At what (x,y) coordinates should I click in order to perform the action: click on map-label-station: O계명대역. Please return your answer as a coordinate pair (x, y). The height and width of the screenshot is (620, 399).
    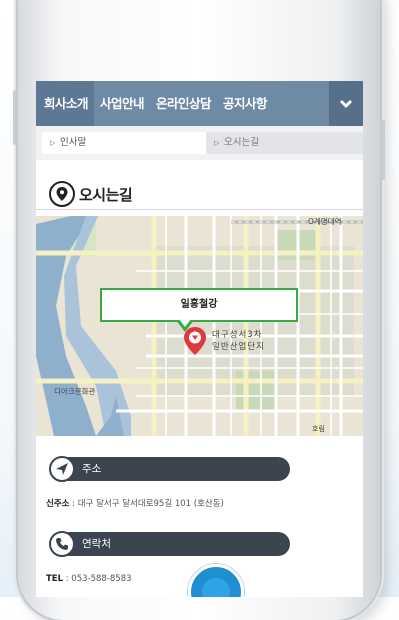
    Looking at the image, I should click on (325, 221).